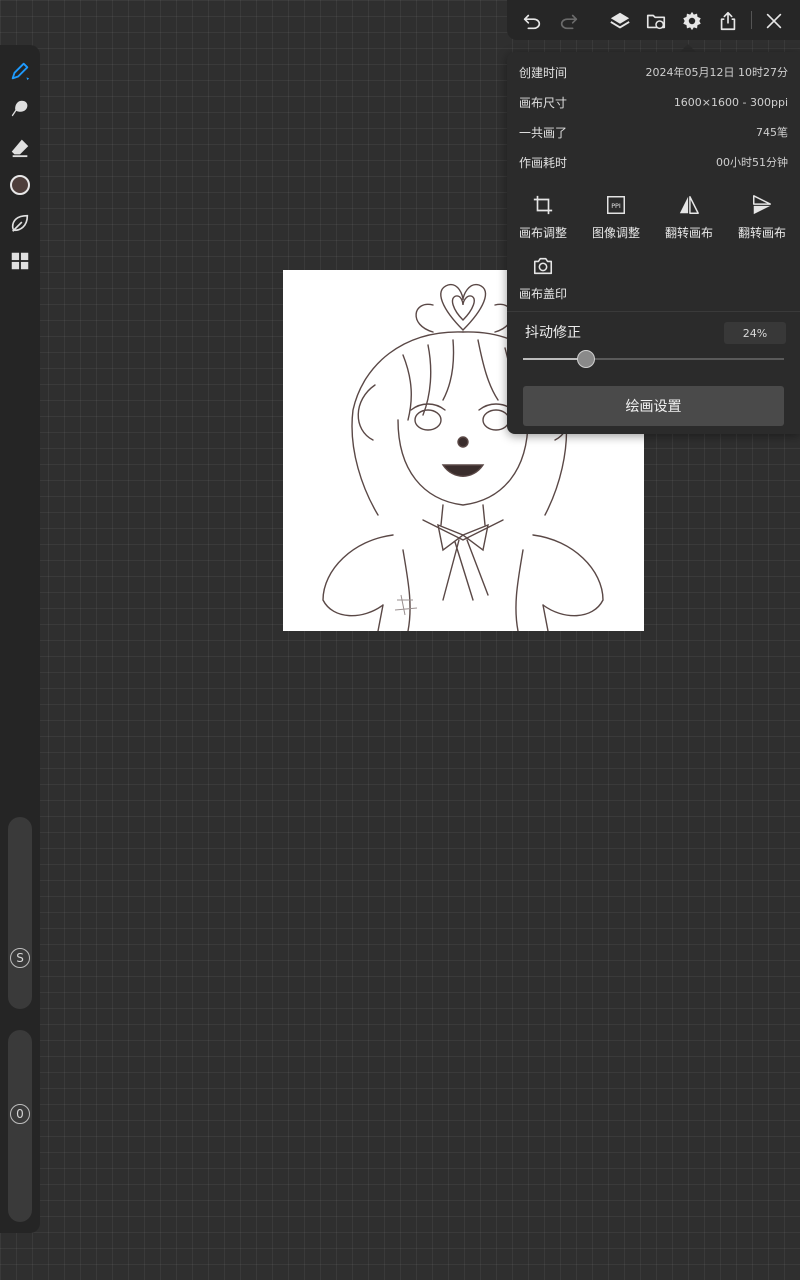 The width and height of the screenshot is (800, 1280). I want to click on current-color-swatch, so click(20, 185).